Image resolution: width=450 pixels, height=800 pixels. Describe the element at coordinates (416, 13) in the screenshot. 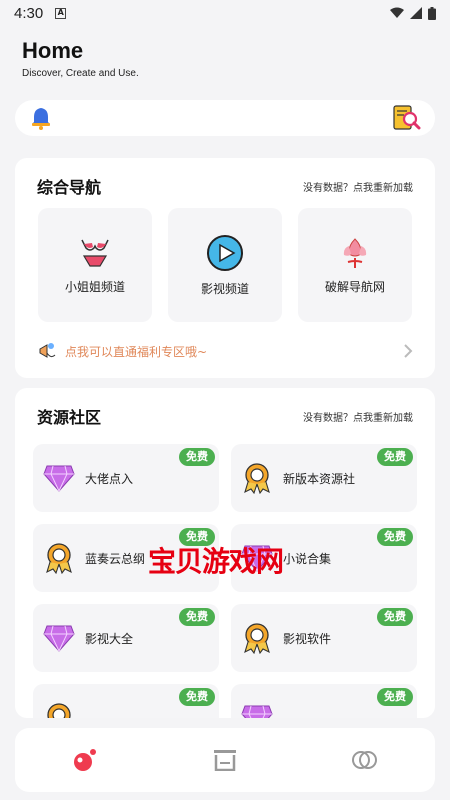

I see `signal-icon` at that location.